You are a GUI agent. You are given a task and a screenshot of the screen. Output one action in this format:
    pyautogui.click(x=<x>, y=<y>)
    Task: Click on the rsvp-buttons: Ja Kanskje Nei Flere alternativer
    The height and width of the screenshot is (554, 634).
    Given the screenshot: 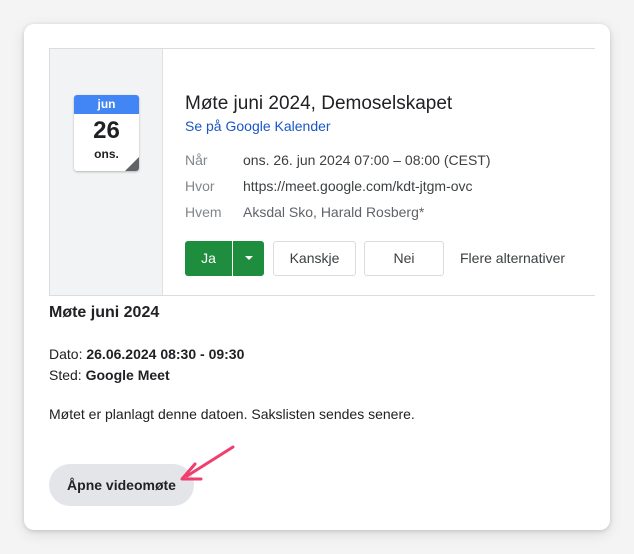 What is the action you would take?
    pyautogui.click(x=390, y=258)
    